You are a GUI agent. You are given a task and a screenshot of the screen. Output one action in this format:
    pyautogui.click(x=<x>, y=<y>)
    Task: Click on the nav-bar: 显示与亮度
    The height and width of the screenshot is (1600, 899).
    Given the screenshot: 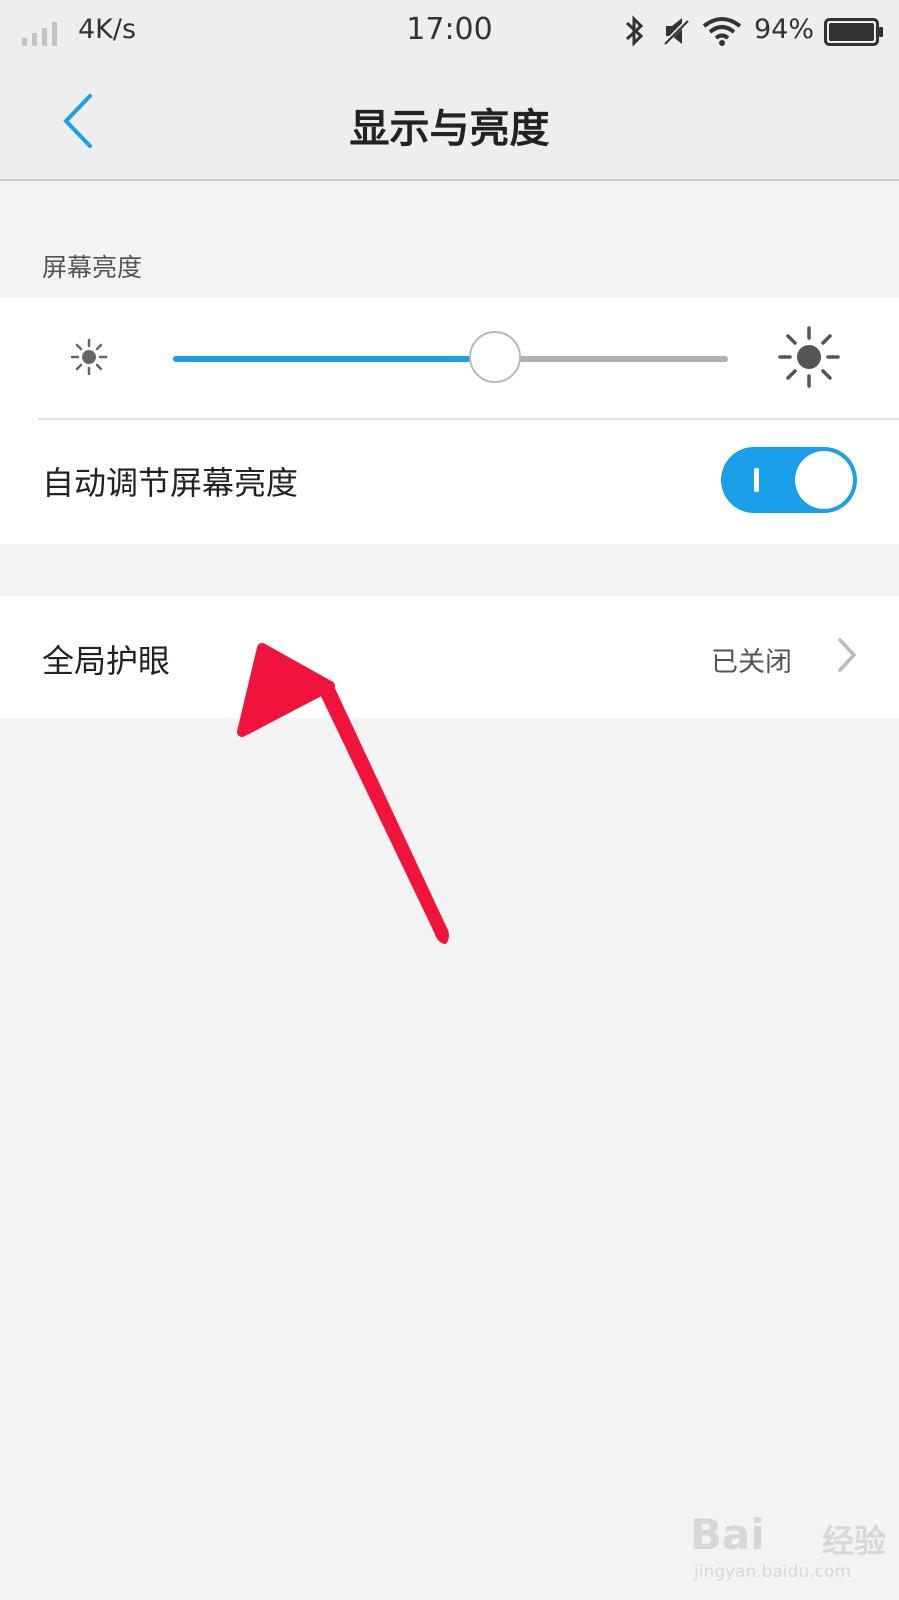 What is the action you would take?
    pyautogui.click(x=449, y=122)
    